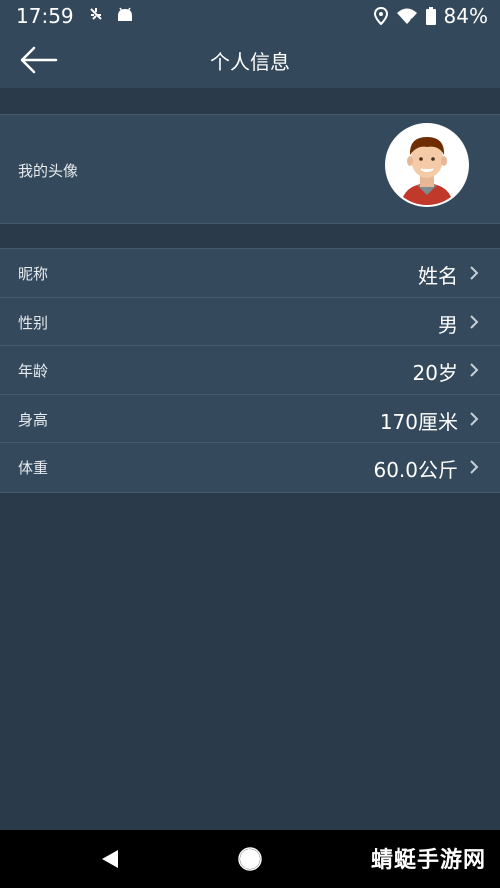 The width and height of the screenshot is (500, 888). What do you see at coordinates (33, 371) in the screenshot?
I see `row-label: 年龄` at bounding box center [33, 371].